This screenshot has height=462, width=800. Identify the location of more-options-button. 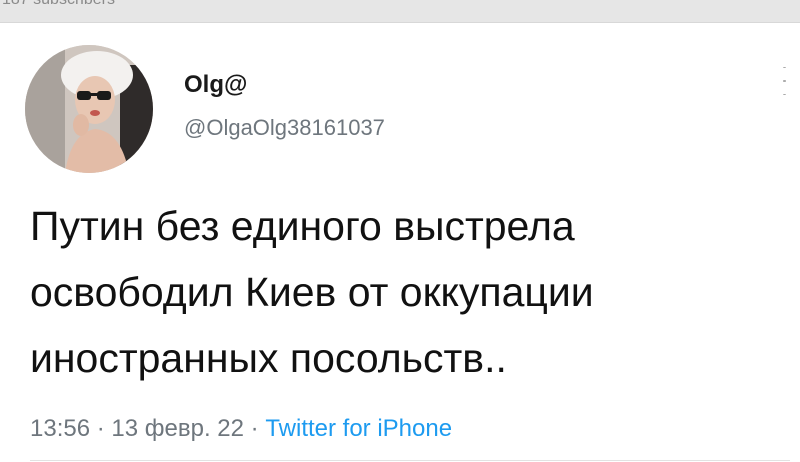
(784, 81).